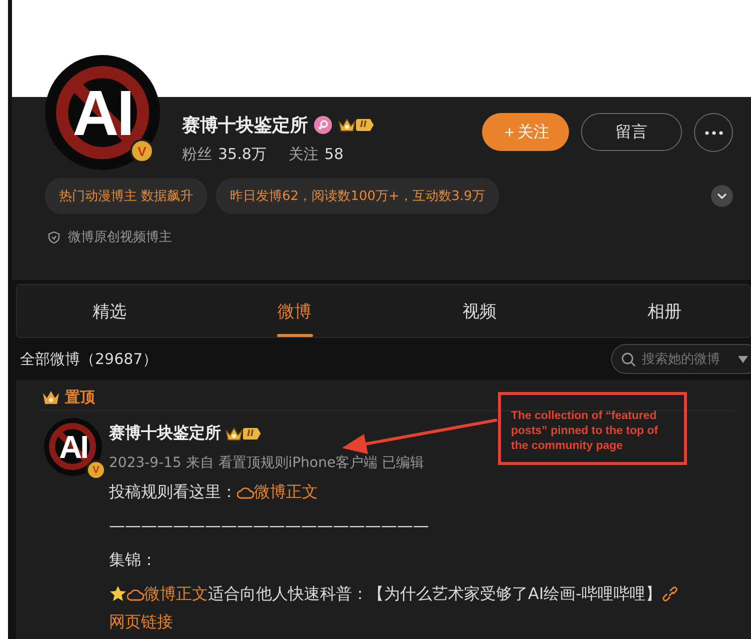 Image resolution: width=751 pixels, height=639 pixels. I want to click on profile-tag: 昨日发博62，阅读数100万+，互动数3.9万, so click(358, 196).